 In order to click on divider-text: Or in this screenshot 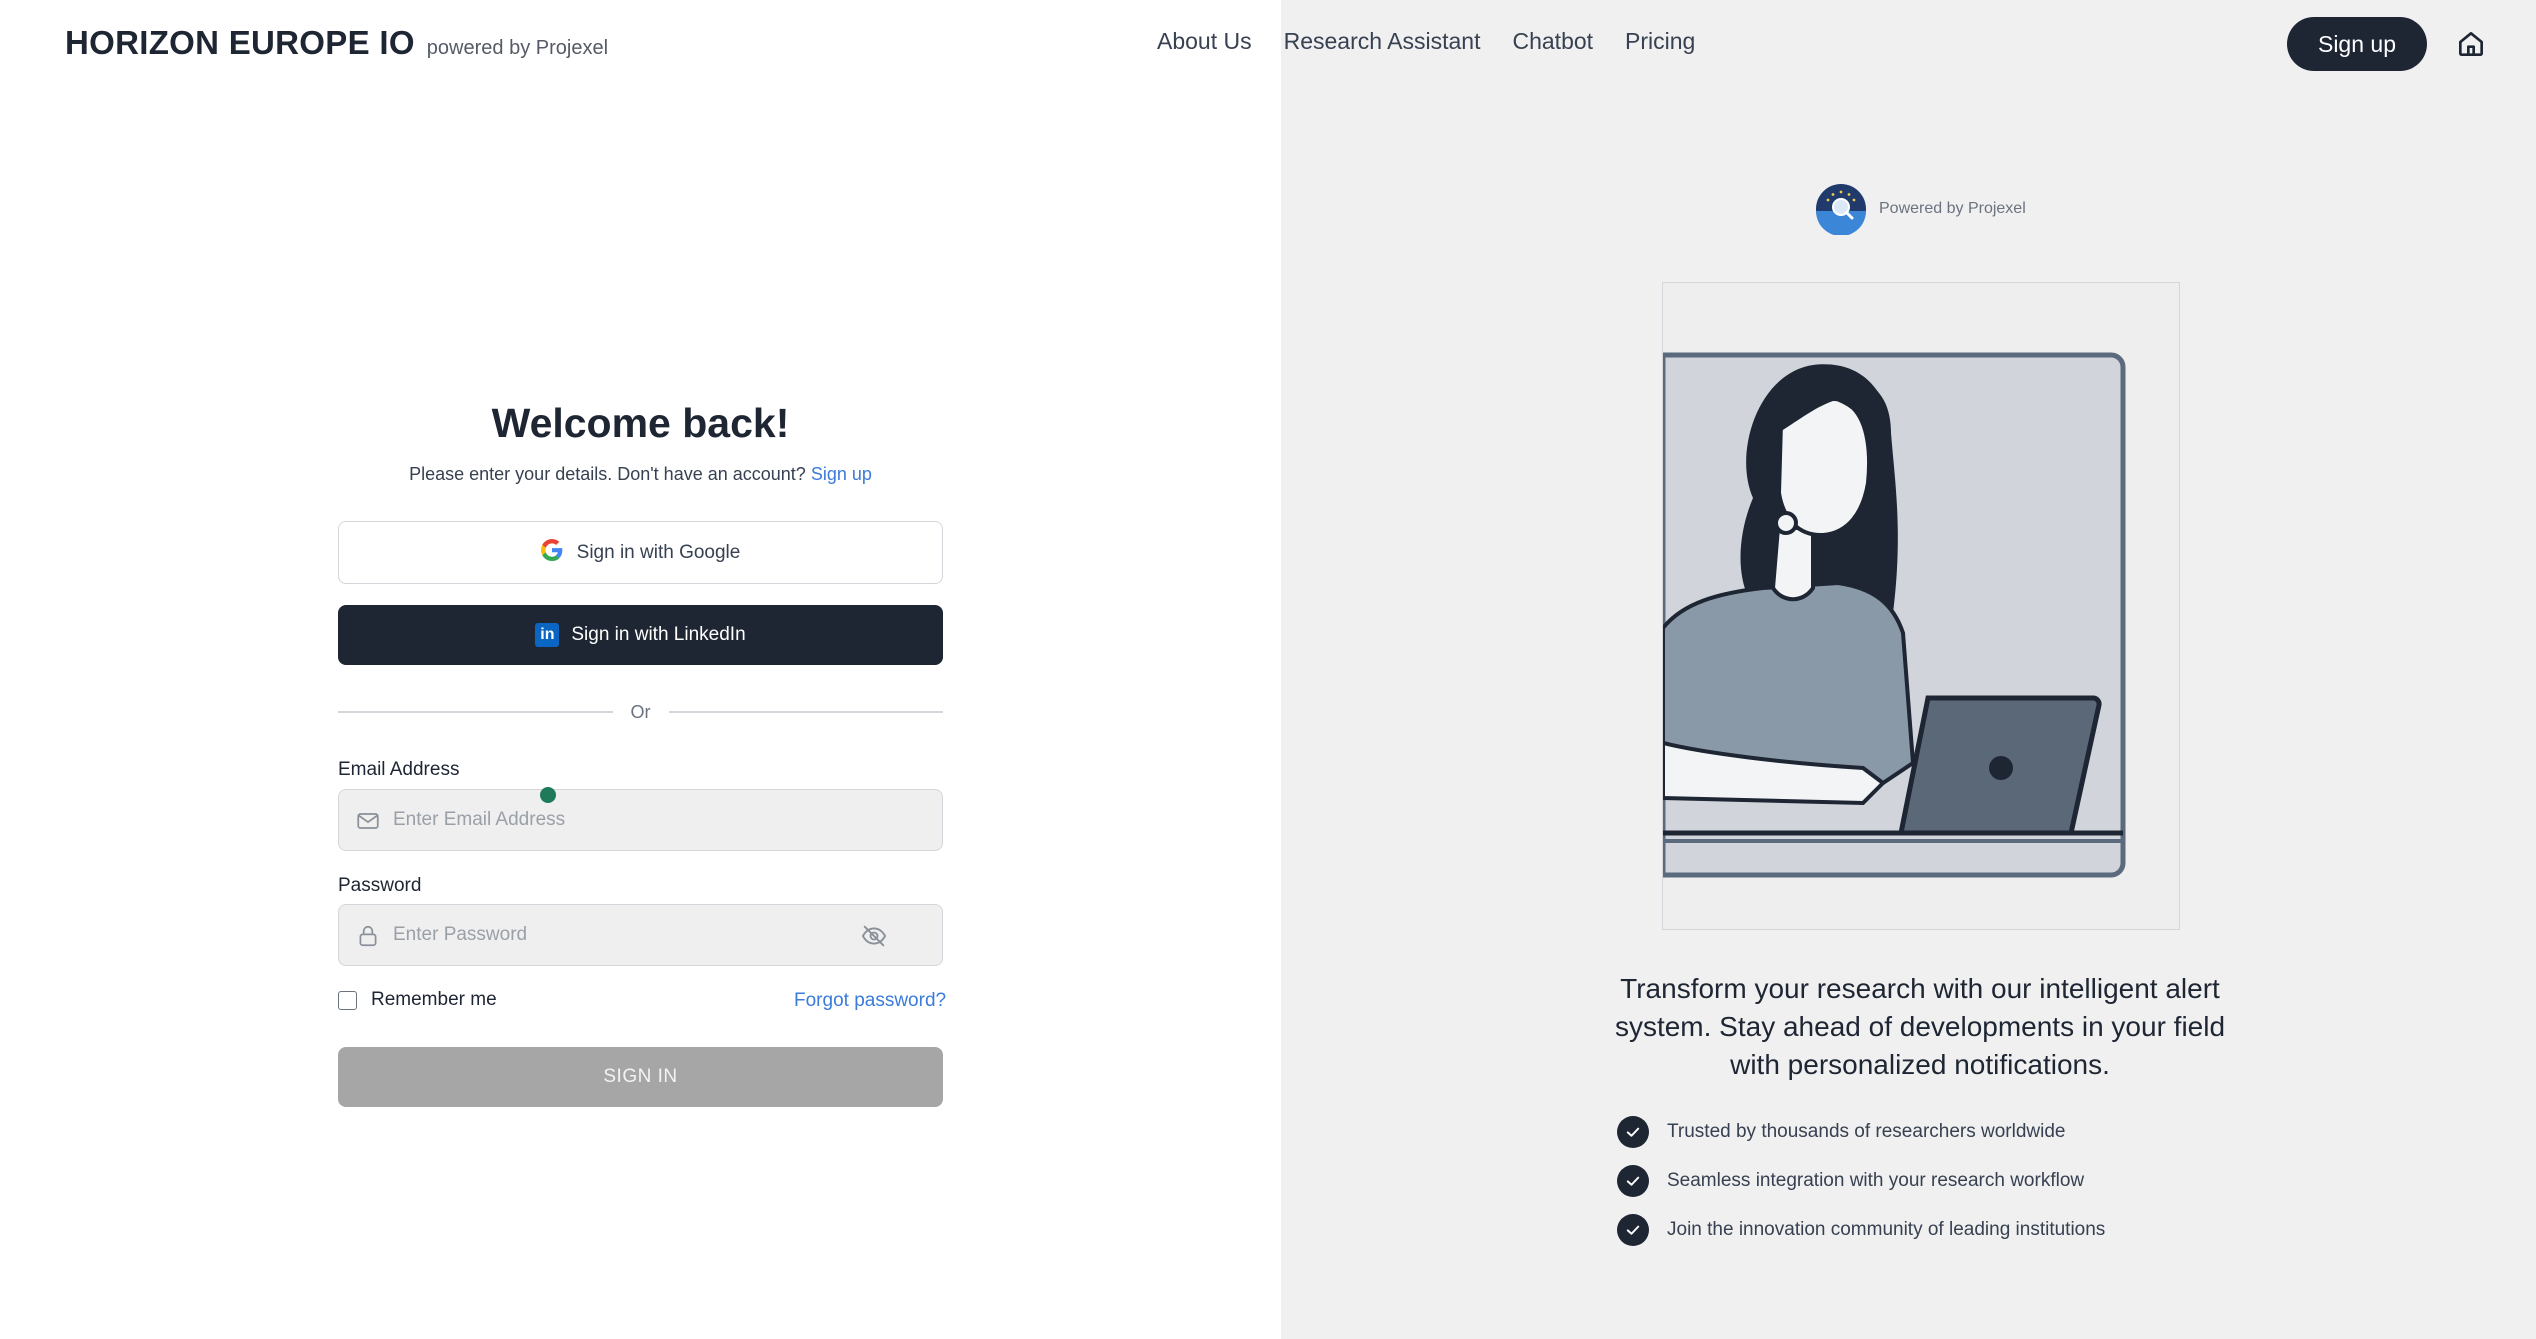, I will do `click(640, 711)`.